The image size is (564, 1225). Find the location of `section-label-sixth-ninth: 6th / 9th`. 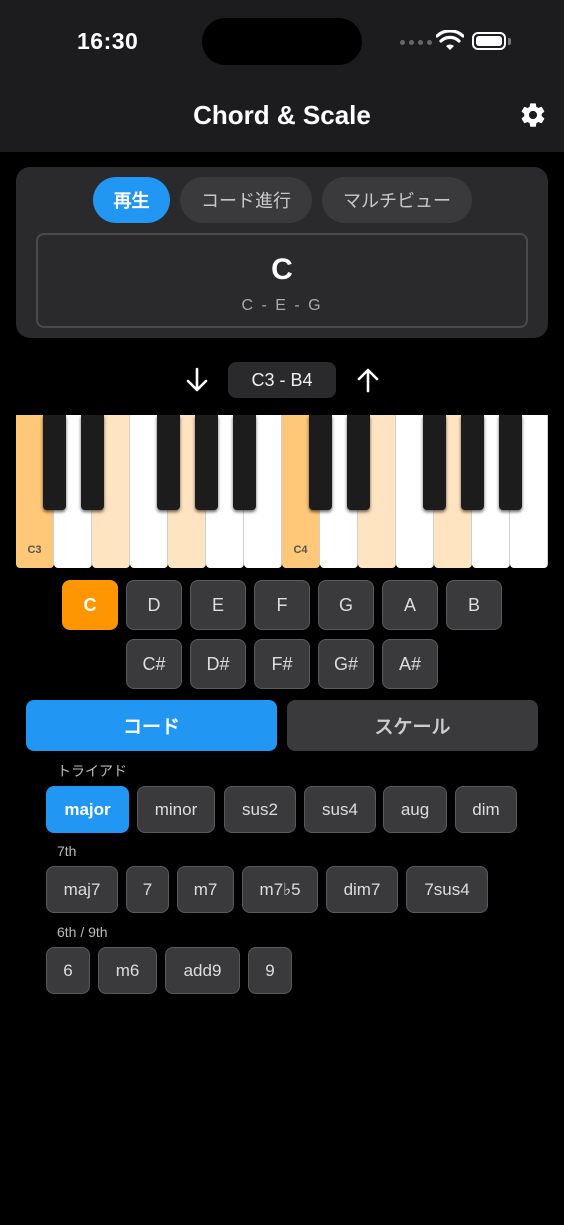

section-label-sixth-ninth: 6th / 9th is located at coordinates (82, 932).